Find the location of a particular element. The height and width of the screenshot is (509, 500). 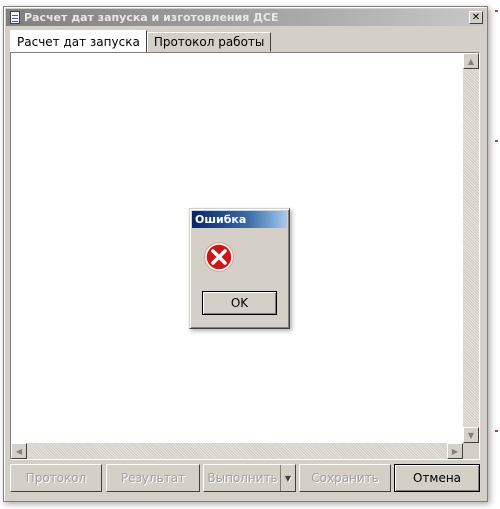

scroll-up-button: ▲ is located at coordinates (471, 61).